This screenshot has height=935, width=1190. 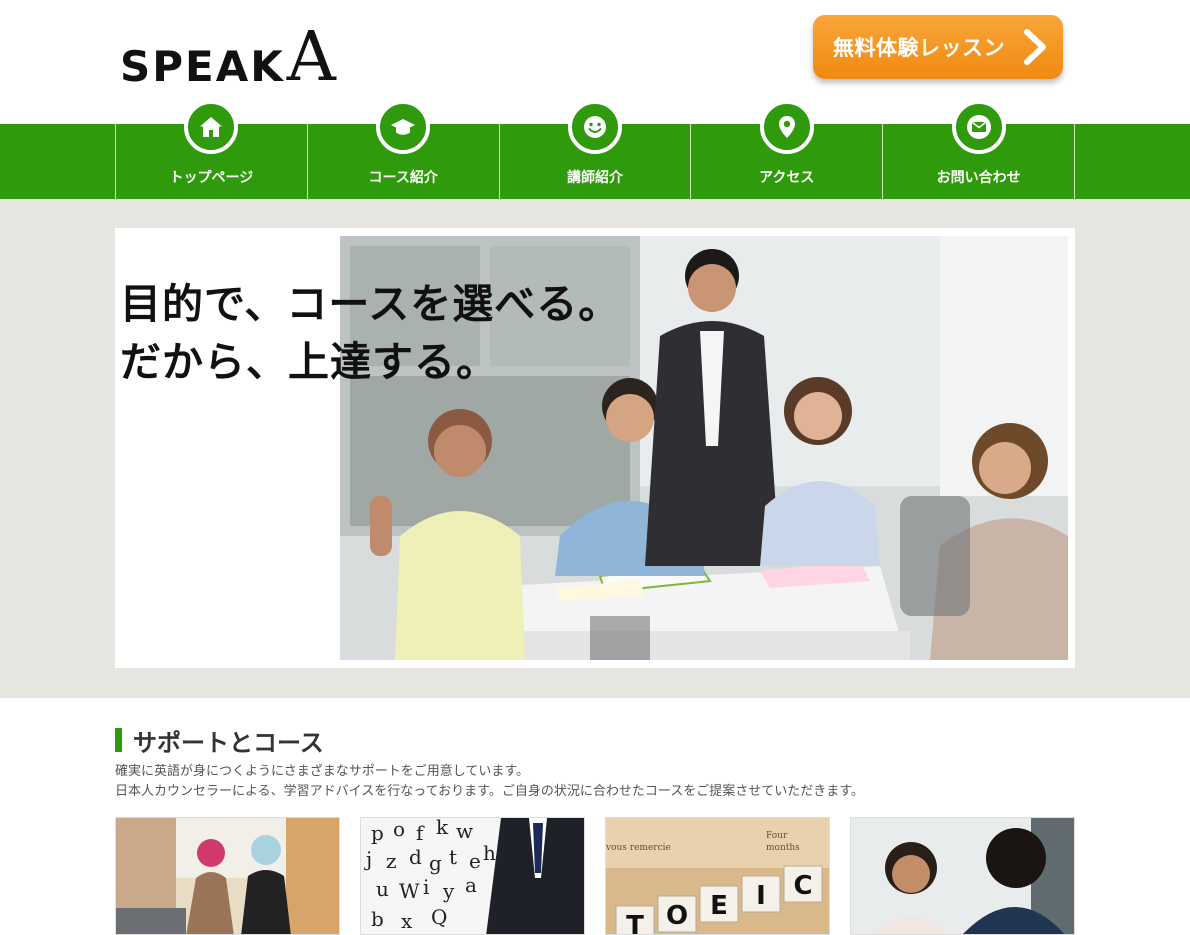 I want to click on nav-label: お問い合わせ, so click(x=978, y=178).